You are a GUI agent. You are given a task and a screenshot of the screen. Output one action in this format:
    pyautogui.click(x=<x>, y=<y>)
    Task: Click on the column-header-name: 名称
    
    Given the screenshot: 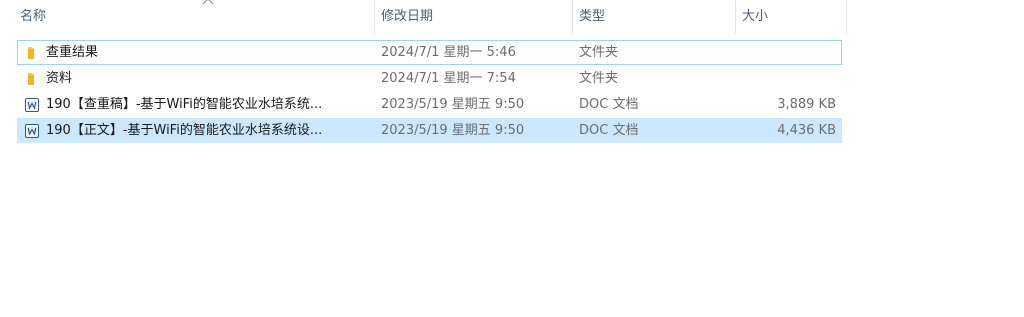 What is the action you would take?
    pyautogui.click(x=195, y=17)
    